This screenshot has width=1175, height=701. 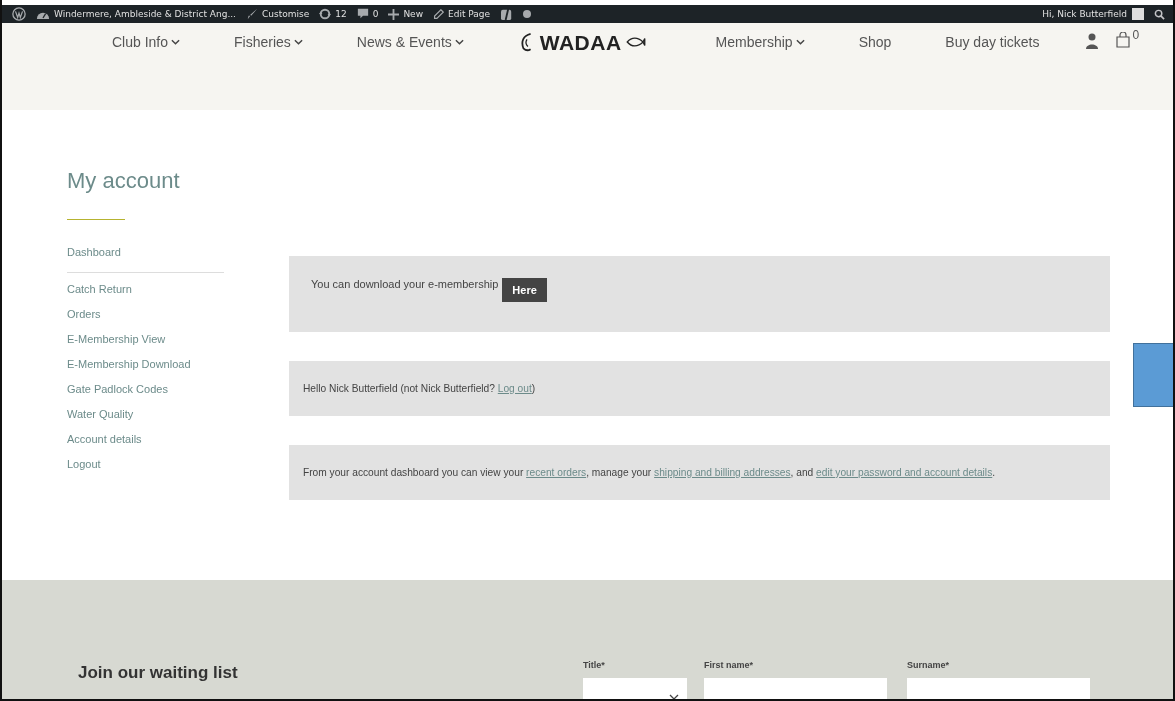 What do you see at coordinates (1091, 41) in the screenshot?
I see `user-icon` at bounding box center [1091, 41].